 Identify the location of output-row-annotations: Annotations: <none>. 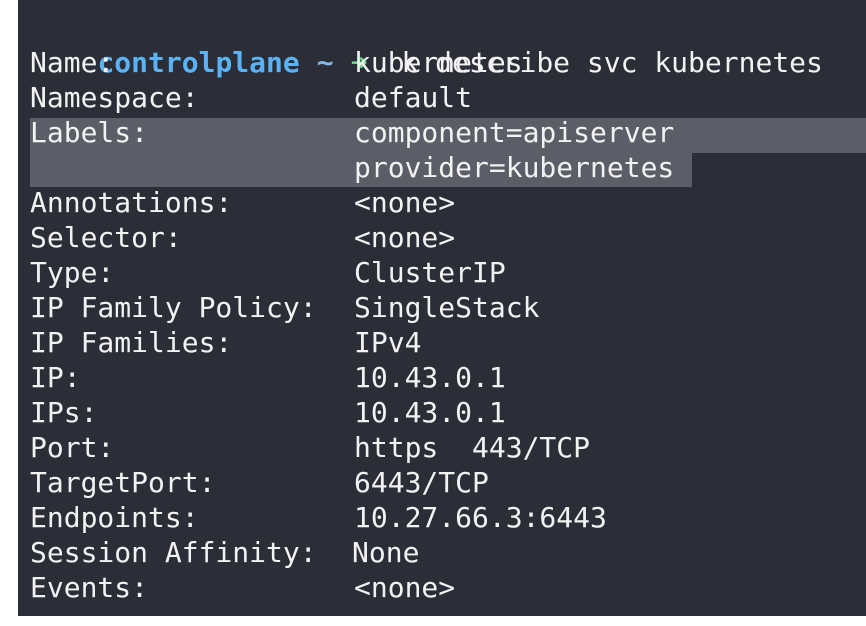
(242, 202).